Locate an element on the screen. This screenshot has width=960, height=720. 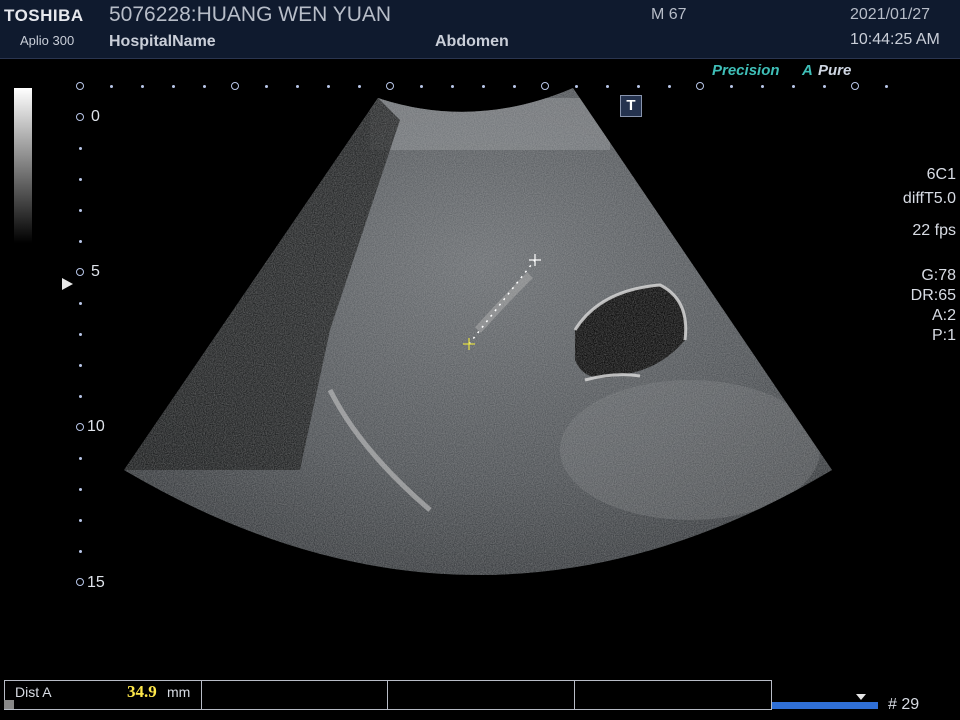
apure-indicator: Pure is located at coordinates (835, 70).